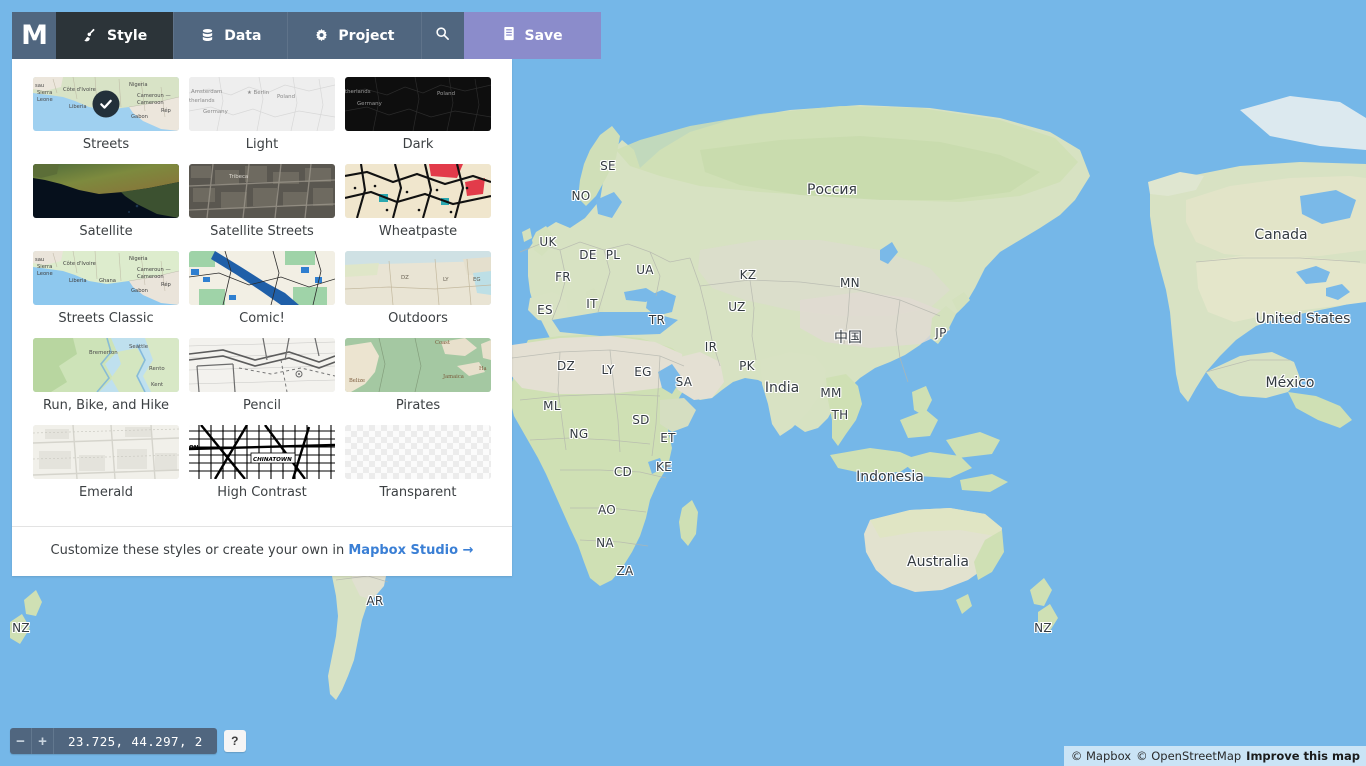 The image size is (1366, 766). Describe the element at coordinates (443, 343) in the screenshot. I see `svg-text: Coast` at that location.